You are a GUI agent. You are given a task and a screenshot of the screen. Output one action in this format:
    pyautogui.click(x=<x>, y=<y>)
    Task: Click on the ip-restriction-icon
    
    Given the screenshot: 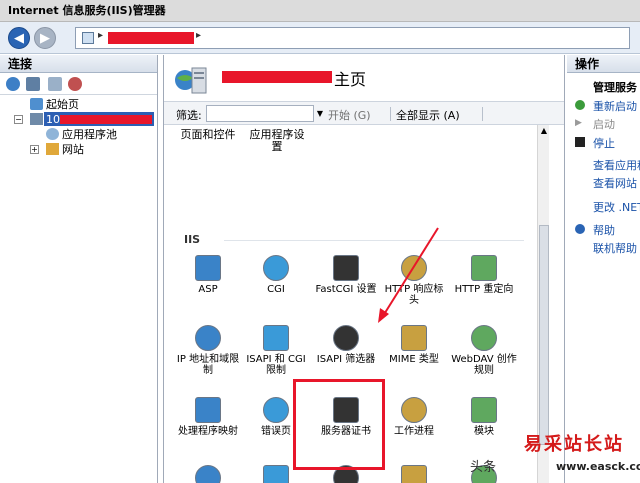 What is the action you would take?
    pyautogui.click(x=208, y=338)
    